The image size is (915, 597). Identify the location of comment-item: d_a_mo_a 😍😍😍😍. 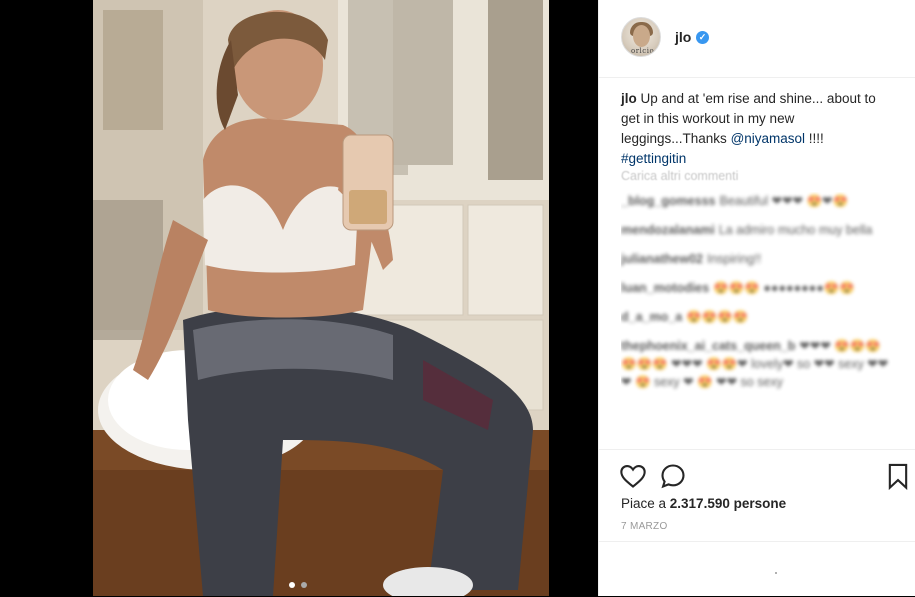
(756, 317).